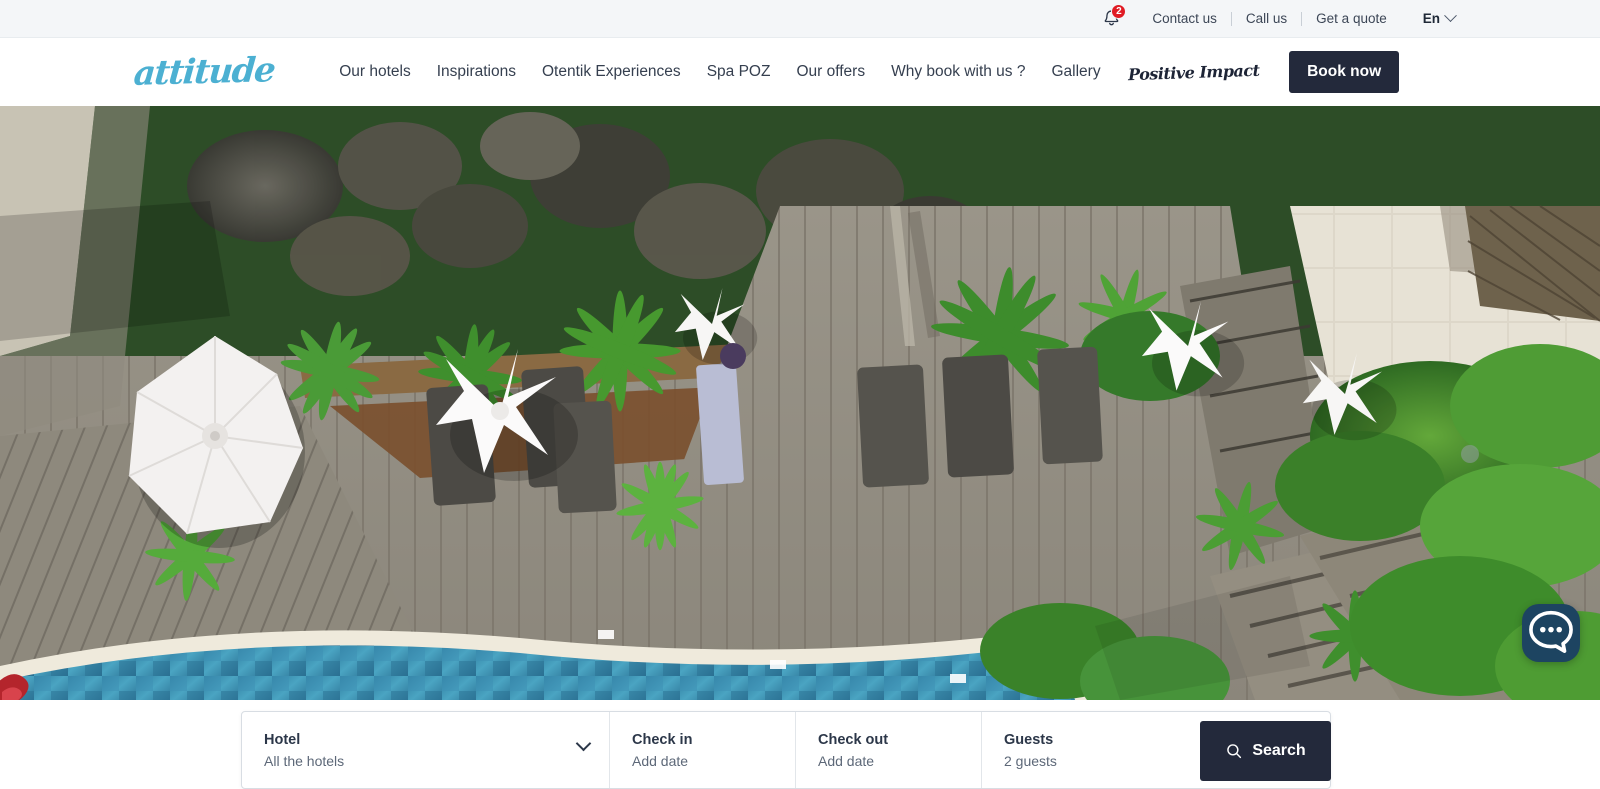  Describe the element at coordinates (1118, 11) in the screenshot. I see `notification-count-badge: 2` at that location.